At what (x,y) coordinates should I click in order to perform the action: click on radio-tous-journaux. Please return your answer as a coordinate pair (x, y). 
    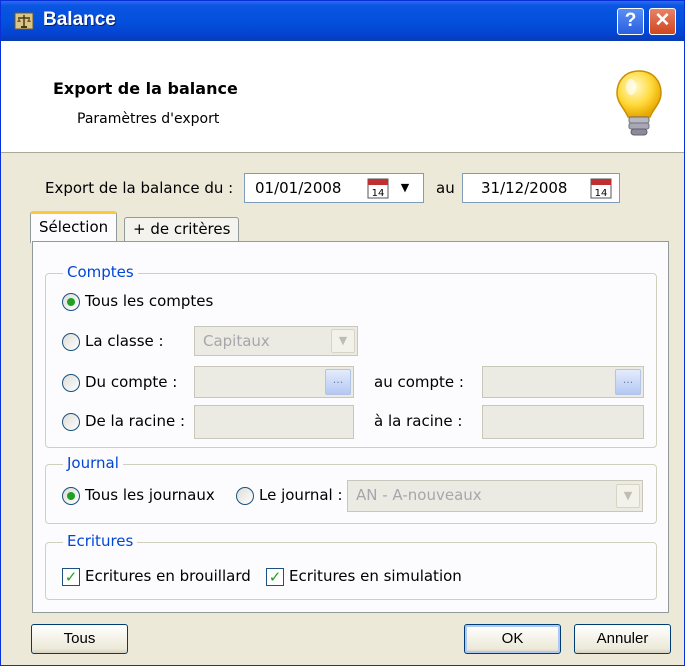
    Looking at the image, I should click on (71, 496).